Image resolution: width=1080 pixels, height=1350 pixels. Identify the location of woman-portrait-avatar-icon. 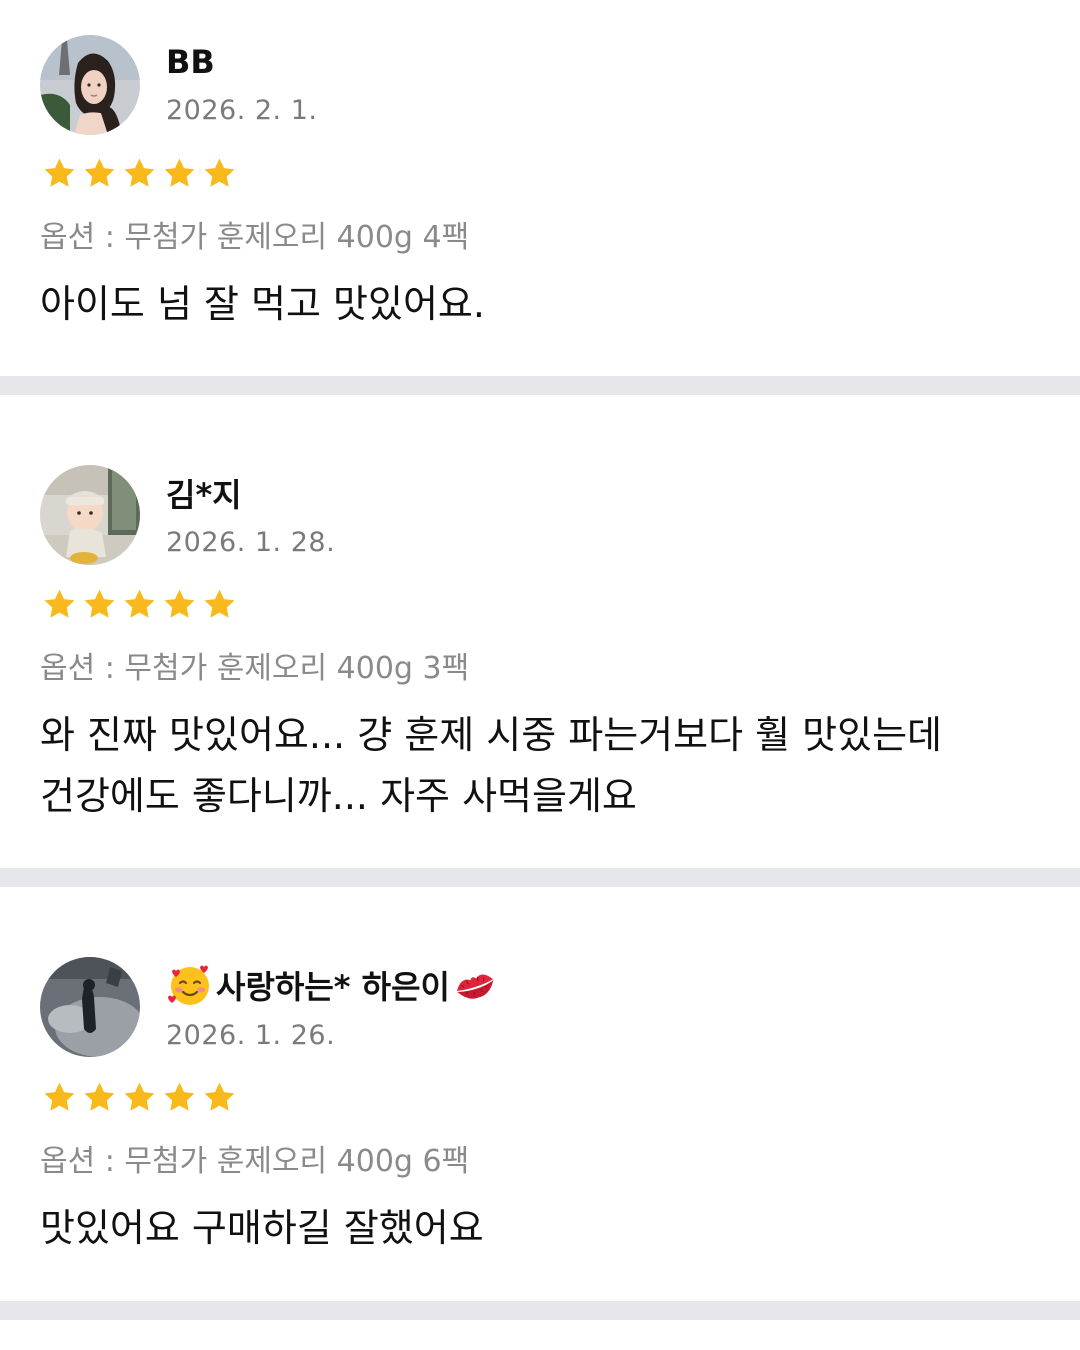
(90, 85).